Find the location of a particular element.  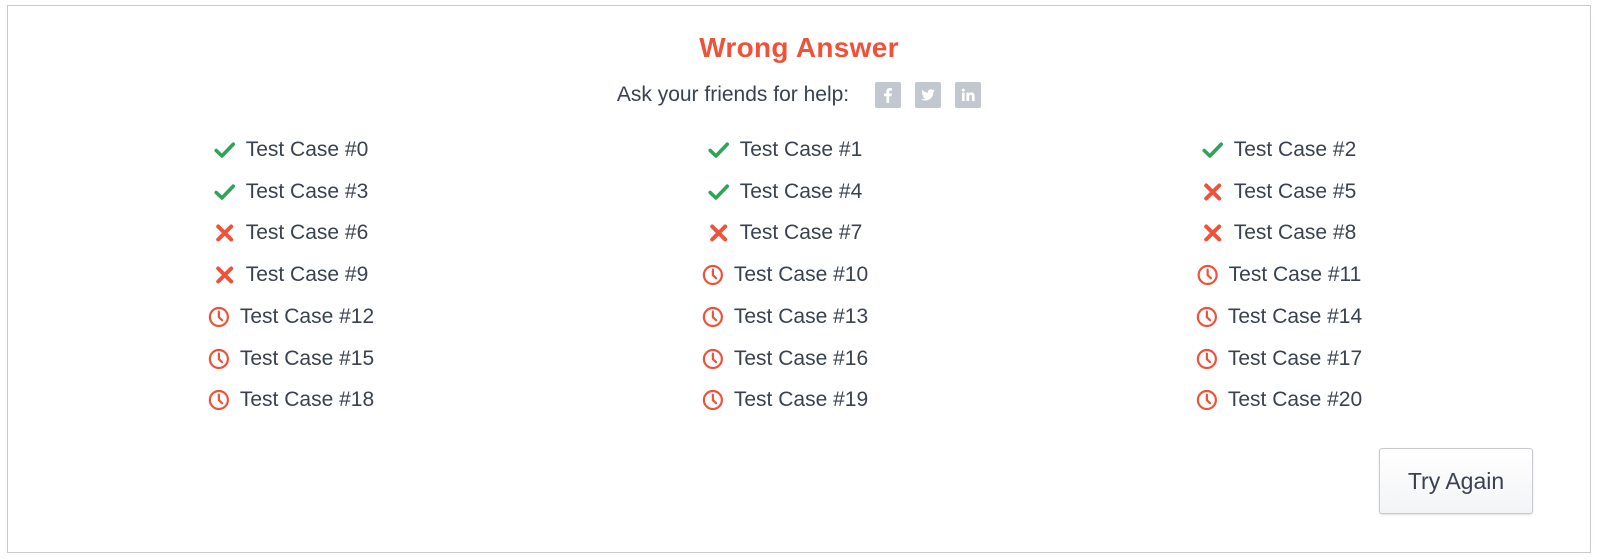

test-case-item: Test Case #9 is located at coordinates (291, 275).